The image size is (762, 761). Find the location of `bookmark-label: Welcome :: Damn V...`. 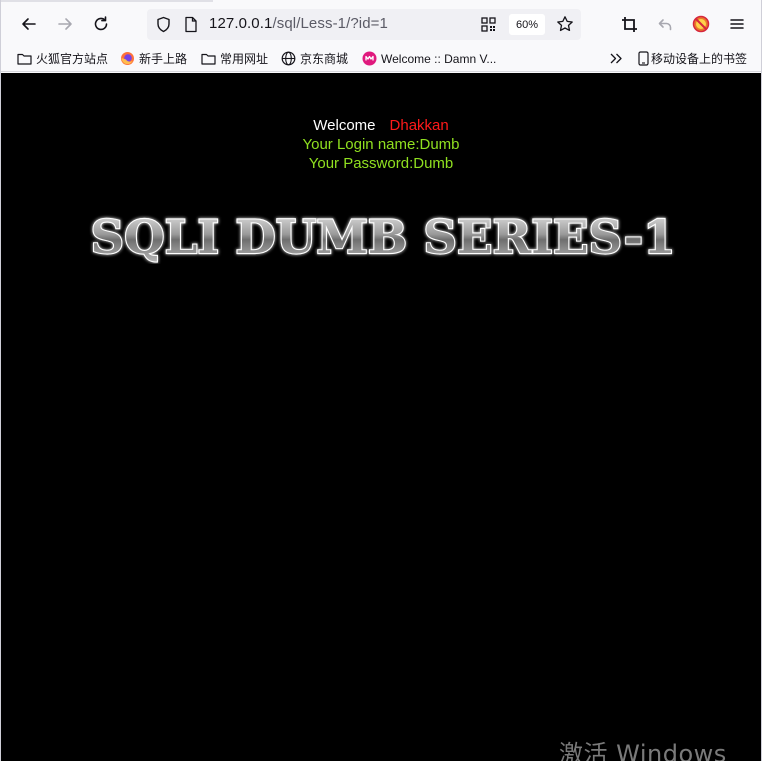

bookmark-label: Welcome :: Damn V... is located at coordinates (439, 58).